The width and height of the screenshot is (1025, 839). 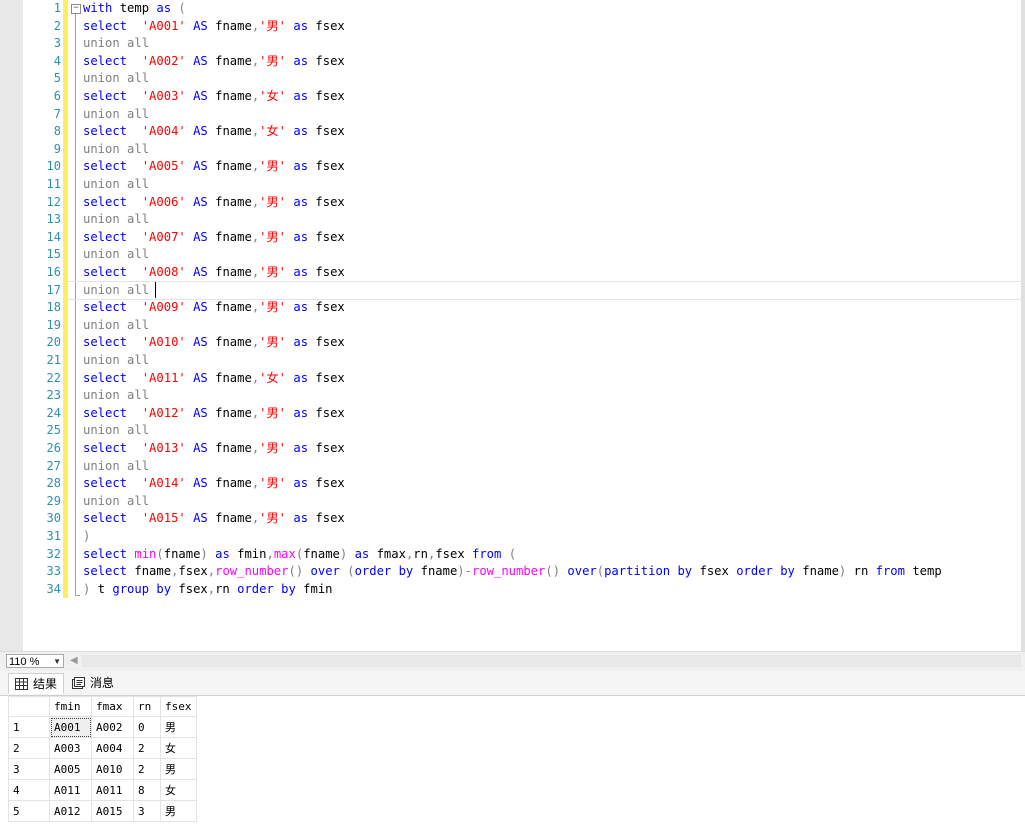 What do you see at coordinates (214, 343) in the screenshot?
I see `code-line: select 'A010' AS fname,'男' as fsex` at bounding box center [214, 343].